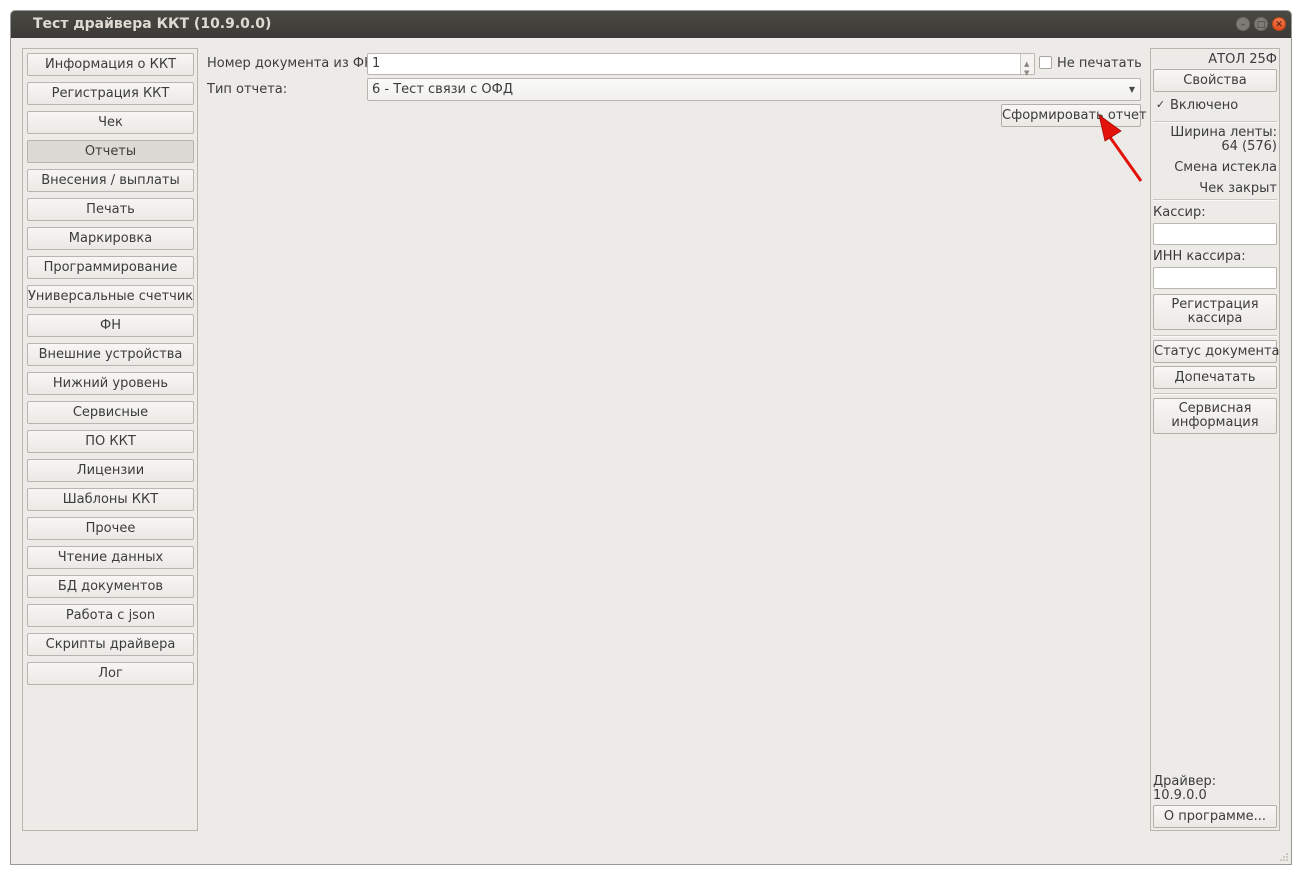  I want to click on sidebar-item: Лог, so click(110, 673).